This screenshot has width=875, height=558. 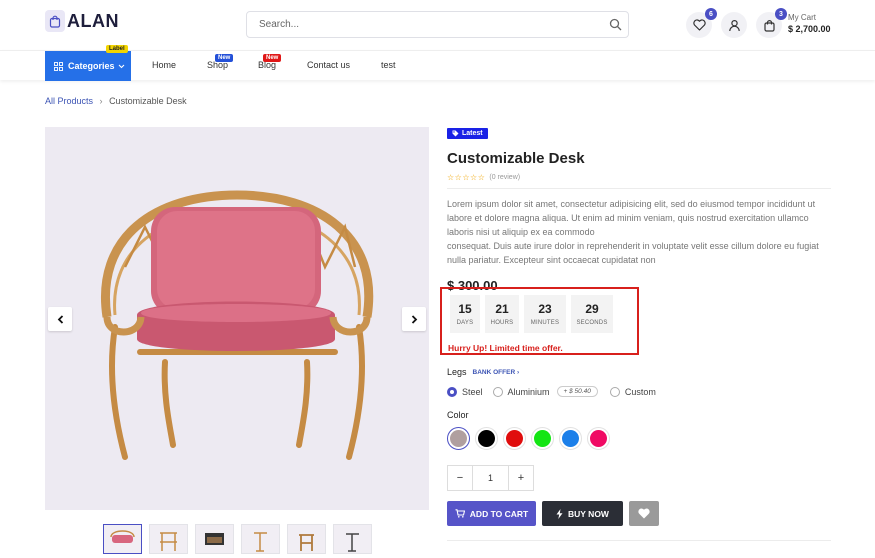 I want to click on cart-summary: My Cart $ 2,700.00, so click(x=809, y=23).